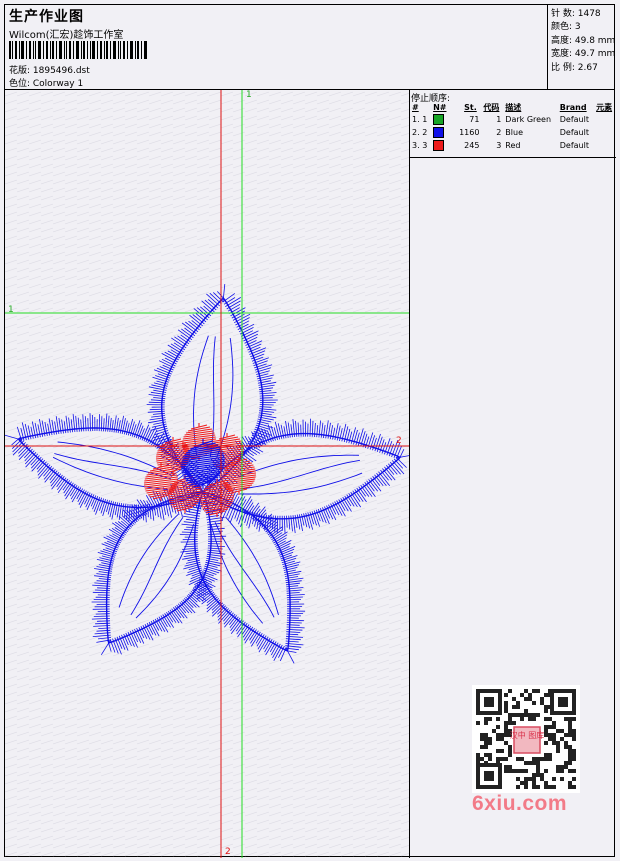 The image size is (620, 861). I want to click on company-name: Wilcom(汇宏)趁饰工作室, so click(66, 35).